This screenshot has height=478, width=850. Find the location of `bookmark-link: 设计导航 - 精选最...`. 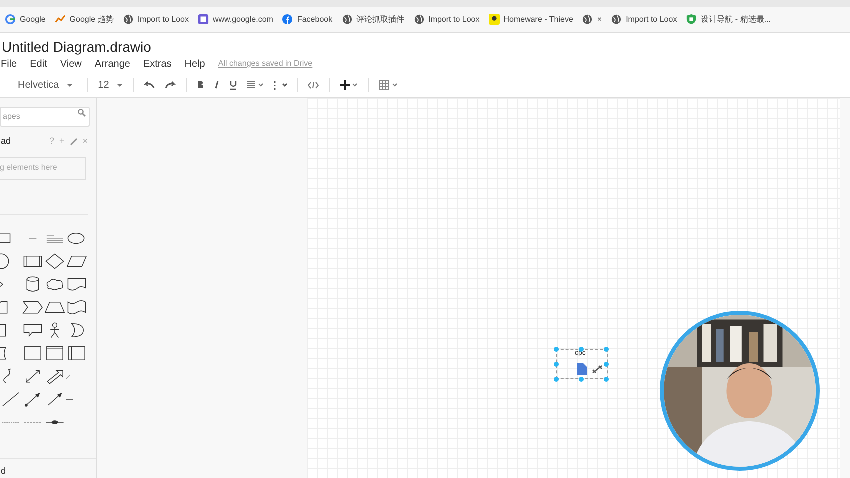

bookmark-link: 设计导航 - 精选最... is located at coordinates (728, 20).